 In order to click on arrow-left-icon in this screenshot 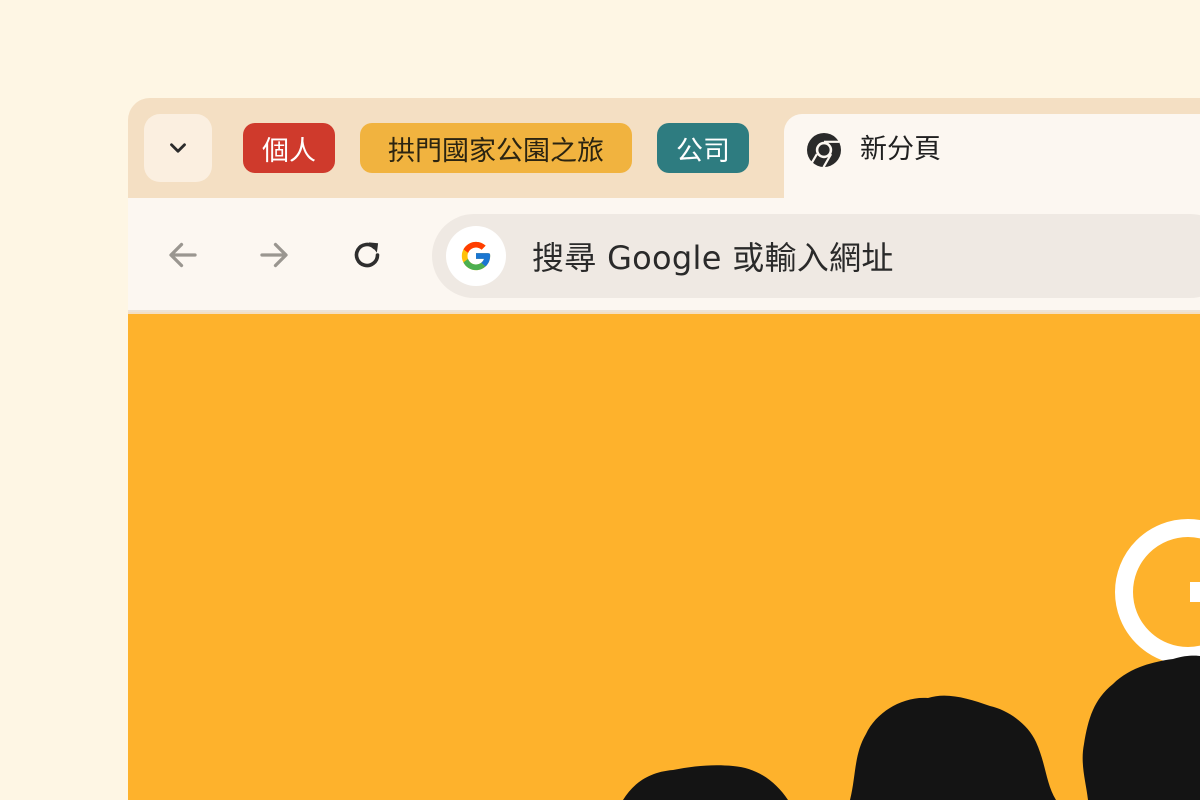, I will do `click(183, 255)`.